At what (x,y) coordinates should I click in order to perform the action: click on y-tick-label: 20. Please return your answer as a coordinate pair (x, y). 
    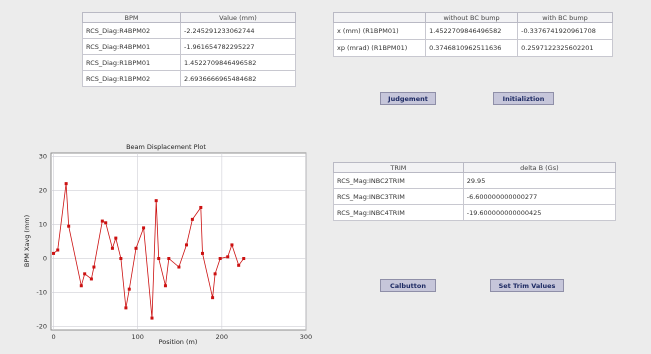
    Looking at the image, I should click on (43, 190).